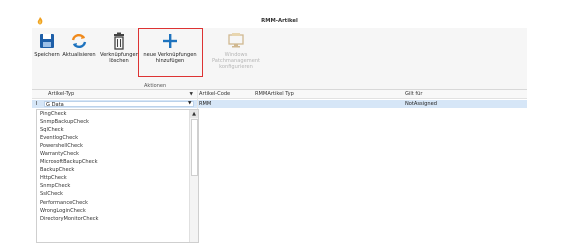 The height and width of the screenshot is (243, 578). I want to click on delete-links-button: Verknüpfungen löschen, so click(119, 48).